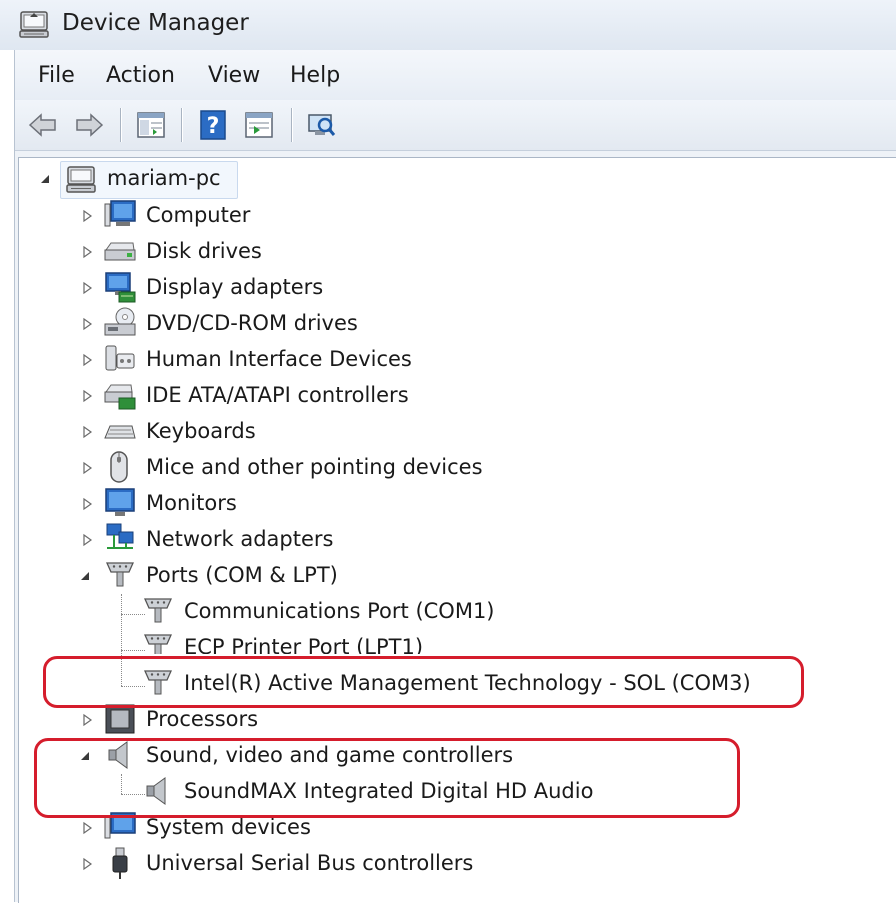 The image size is (896, 903). I want to click on toolbar: ?, so click(455, 125).